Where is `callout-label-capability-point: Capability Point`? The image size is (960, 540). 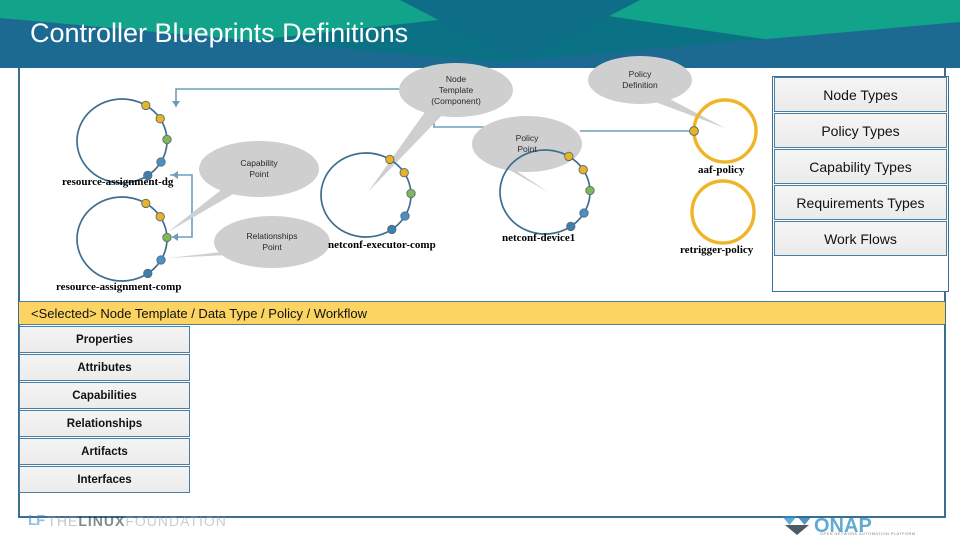 callout-label-capability-point: Capability Point is located at coordinates (259, 168).